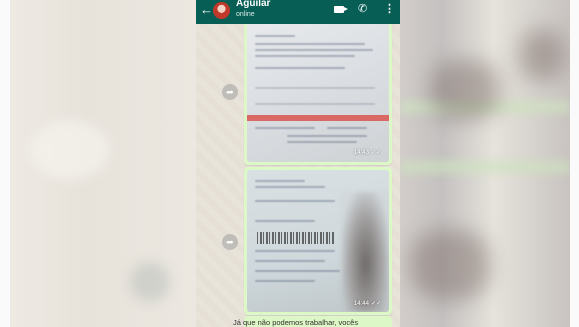 The width and height of the screenshot is (579, 327). I want to click on image-message: 14:44 ✓✓, so click(318, 241).